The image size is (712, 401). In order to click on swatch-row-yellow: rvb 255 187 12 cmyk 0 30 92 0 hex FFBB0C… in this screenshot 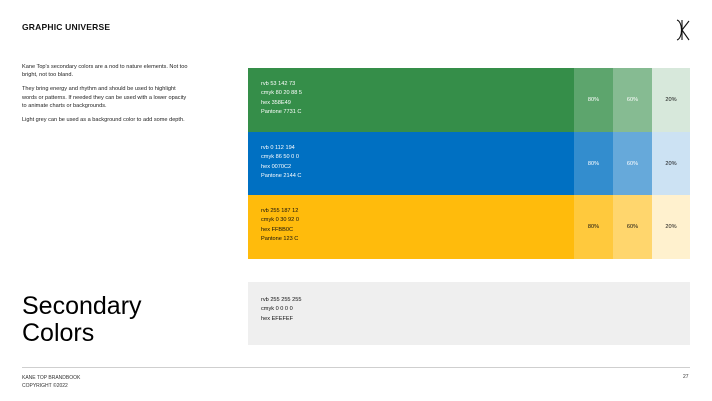, I will do `click(469, 227)`.